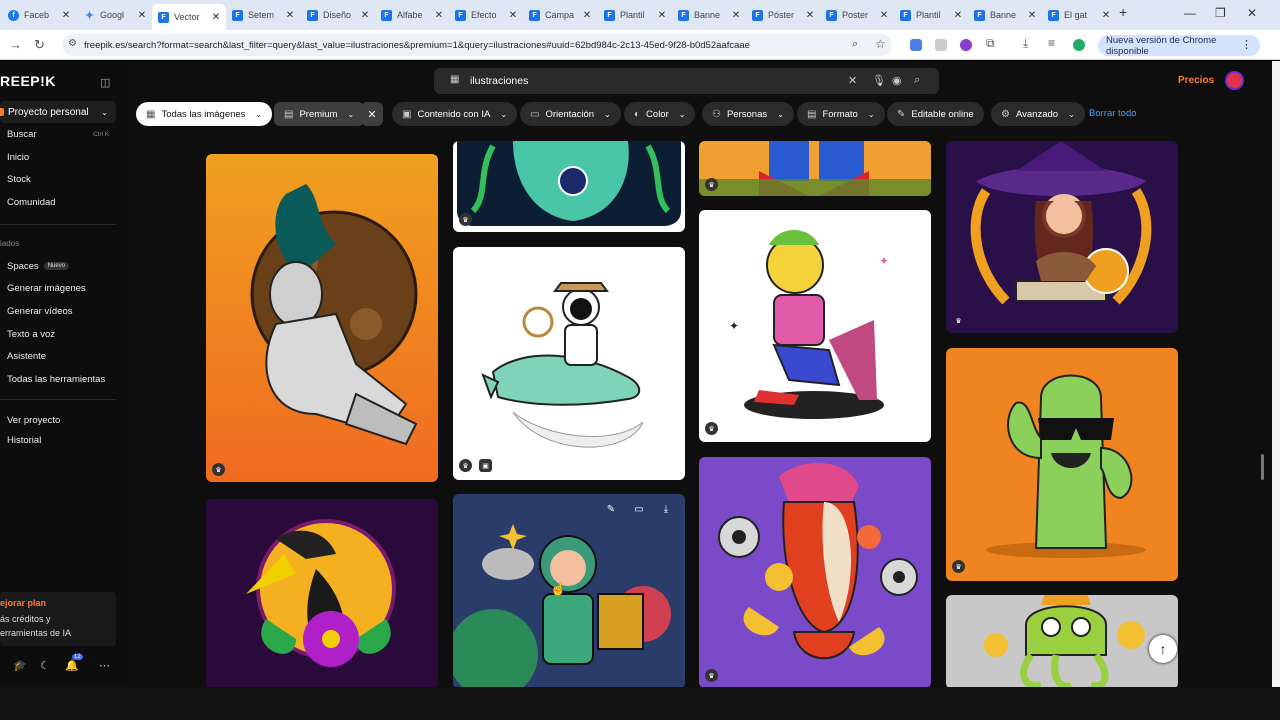  I want to click on browser-tab-active: F Vector ✕, so click(189, 17).